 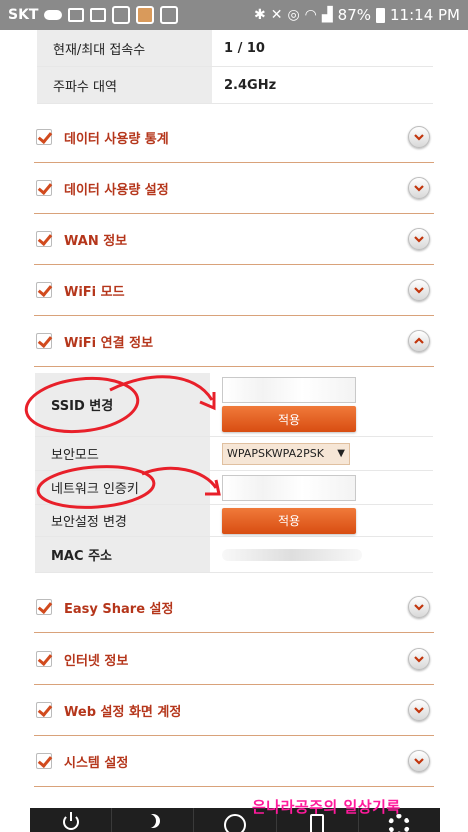 I want to click on section-web-account: Web 설정 화면 계정, so click(x=234, y=710).